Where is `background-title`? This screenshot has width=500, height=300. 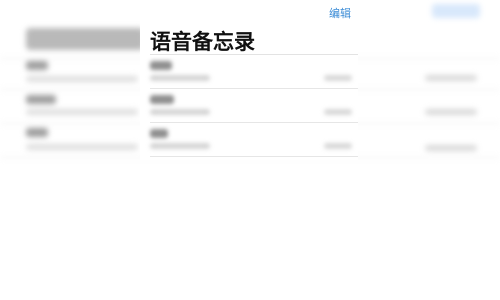 background-title is located at coordinates (85, 39).